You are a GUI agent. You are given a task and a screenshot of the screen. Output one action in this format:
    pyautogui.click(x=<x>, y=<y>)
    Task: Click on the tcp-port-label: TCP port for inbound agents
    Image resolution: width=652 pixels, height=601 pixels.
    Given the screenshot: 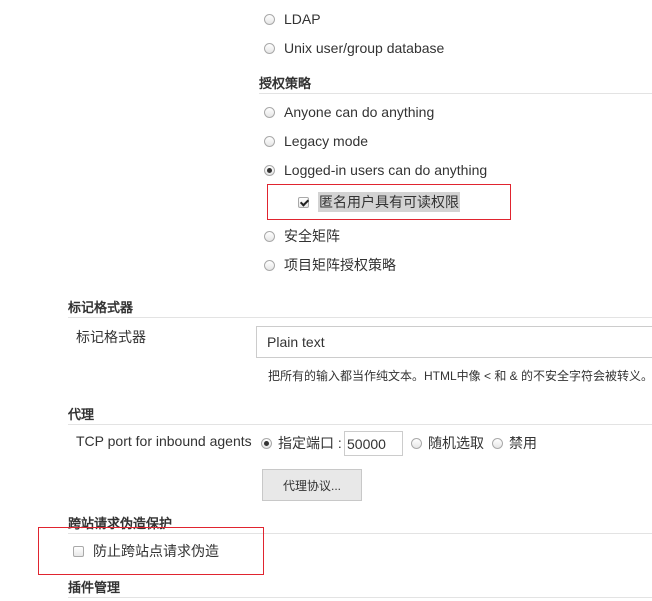 What is the action you would take?
    pyautogui.click(x=164, y=441)
    